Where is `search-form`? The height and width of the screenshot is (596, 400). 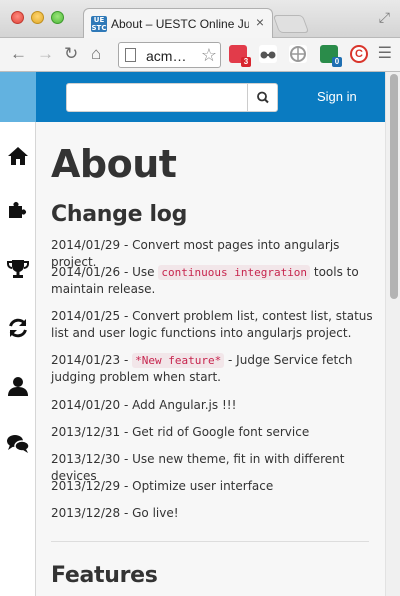 search-form is located at coordinates (172, 97).